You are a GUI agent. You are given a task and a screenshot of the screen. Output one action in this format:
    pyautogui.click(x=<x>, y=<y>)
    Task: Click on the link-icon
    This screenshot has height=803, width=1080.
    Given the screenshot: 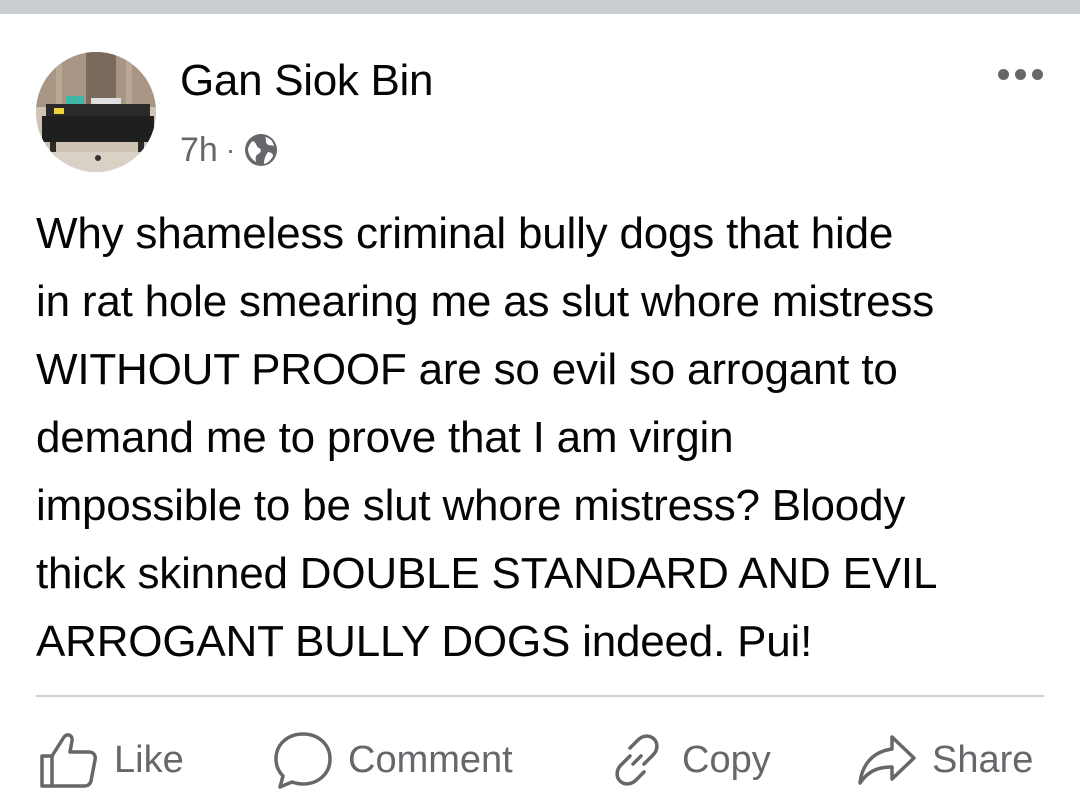 What is the action you would take?
    pyautogui.click(x=637, y=760)
    